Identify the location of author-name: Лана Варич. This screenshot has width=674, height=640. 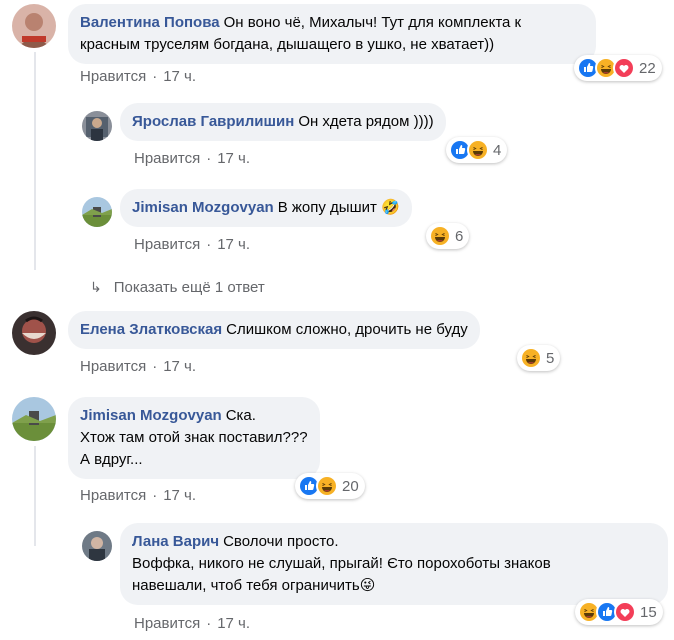
(175, 541).